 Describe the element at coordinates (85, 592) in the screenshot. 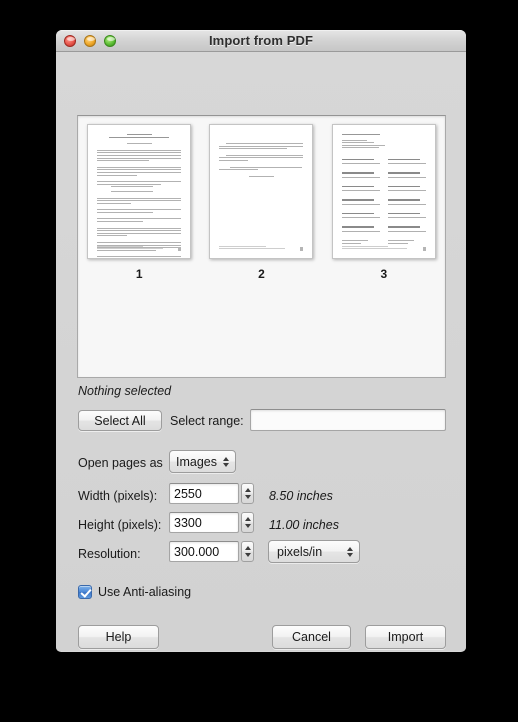

I see `checkmark-icon` at that location.